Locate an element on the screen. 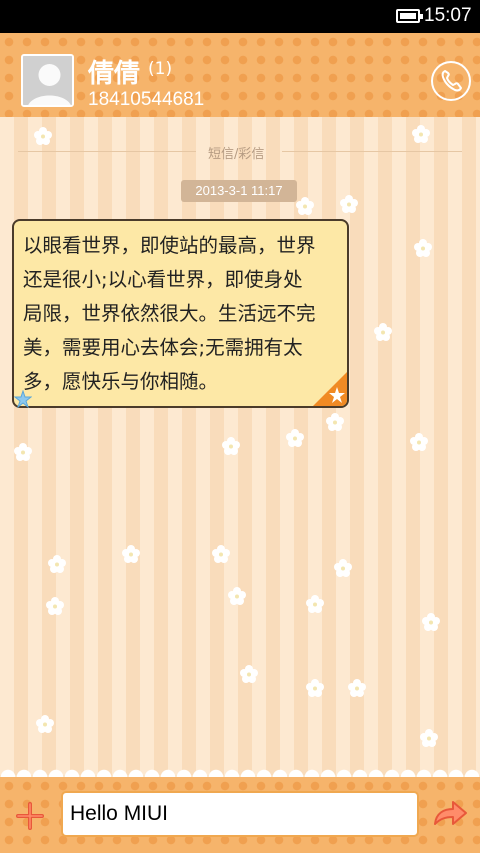 Image resolution: width=480 pixels, height=853 pixels. message-line: 局限，世界依然很大。生活远不完 is located at coordinates (169, 313).